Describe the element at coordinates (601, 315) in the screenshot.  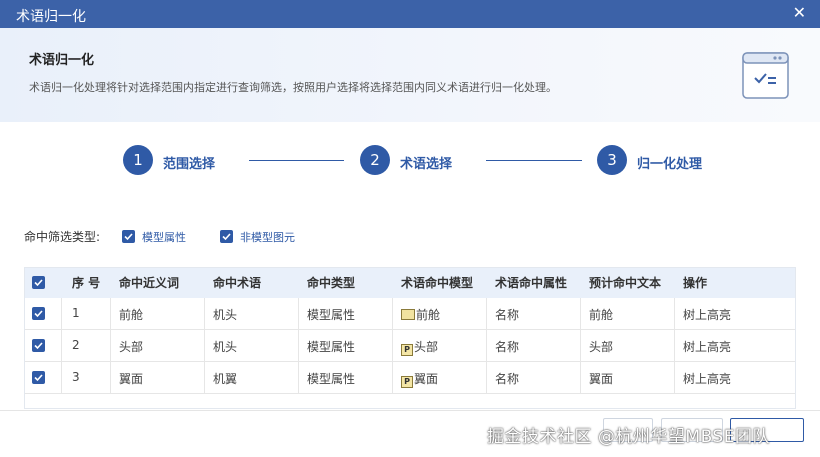
I see `cell-expected-text: 前舱` at that location.